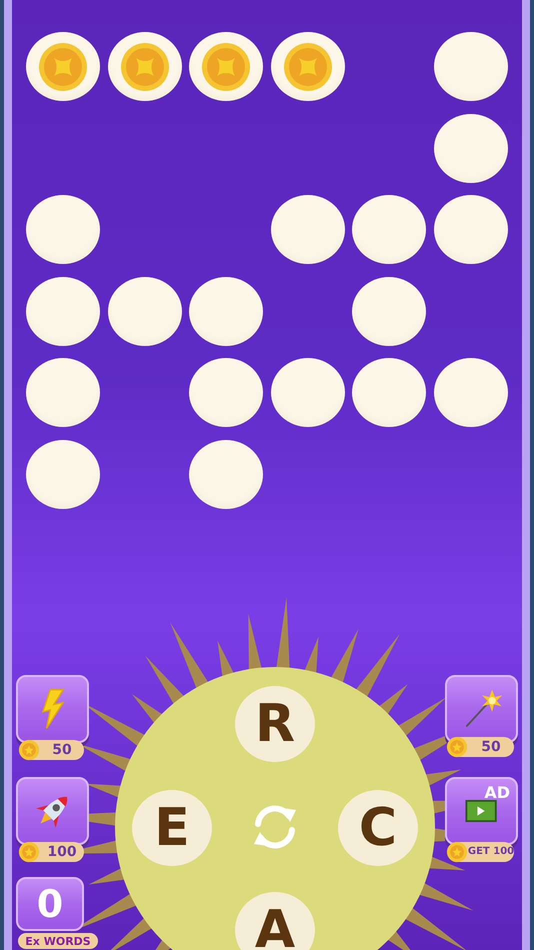 This screenshot has width=534, height=950. What do you see at coordinates (58, 941) in the screenshot?
I see `words-label: Ex WORDS` at bounding box center [58, 941].